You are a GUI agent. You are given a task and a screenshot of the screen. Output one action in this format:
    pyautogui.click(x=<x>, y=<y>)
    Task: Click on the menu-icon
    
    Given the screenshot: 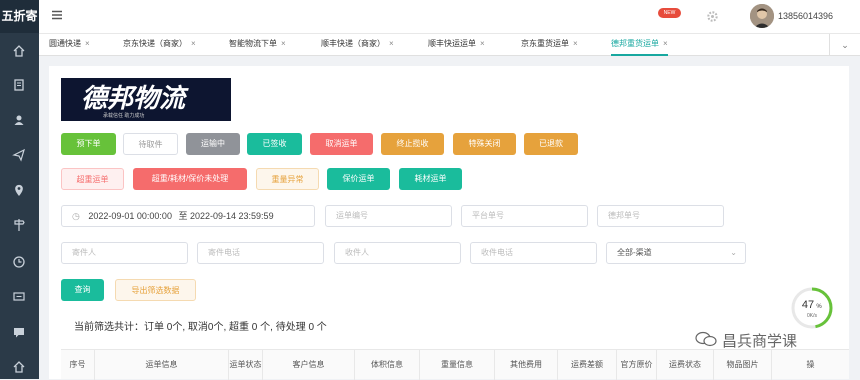 What is the action you would take?
    pyautogui.click(x=57, y=15)
    